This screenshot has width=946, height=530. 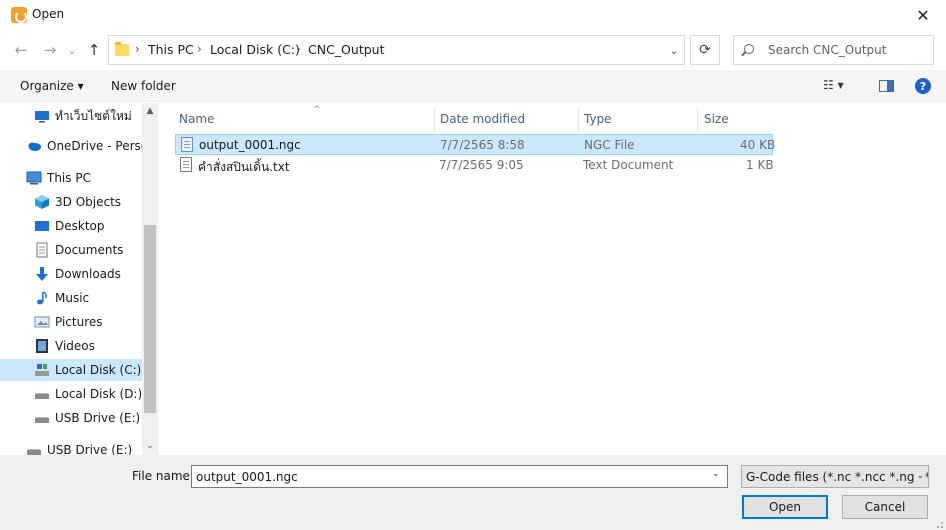 I want to click on column-header-label: Type, so click(x=598, y=119).